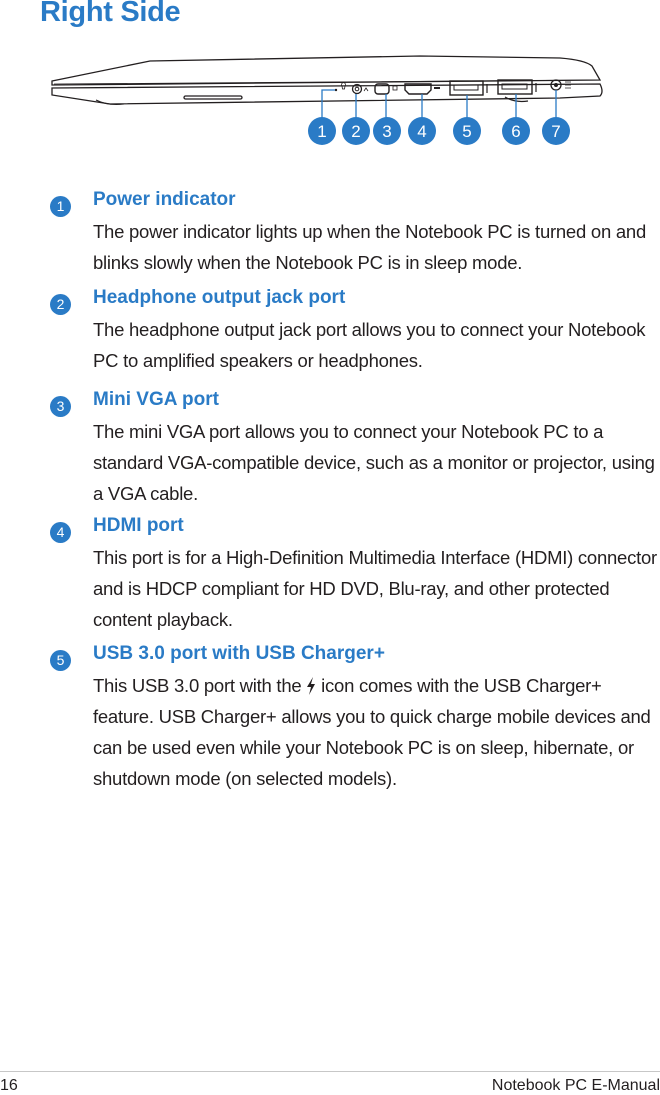 This screenshot has width=660, height=1095. Describe the element at coordinates (200, 685) in the screenshot. I see `section-body-text-start: This USB 3.0 port with the` at that location.